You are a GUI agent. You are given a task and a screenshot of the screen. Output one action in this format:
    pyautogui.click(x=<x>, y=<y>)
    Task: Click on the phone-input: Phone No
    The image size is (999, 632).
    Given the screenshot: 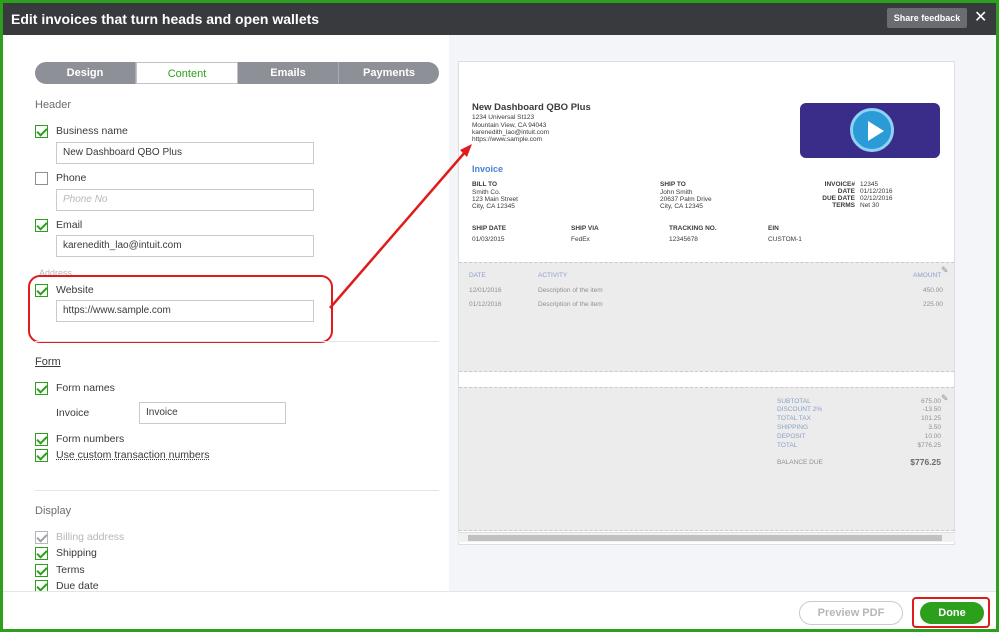 What is the action you would take?
    pyautogui.click(x=185, y=200)
    